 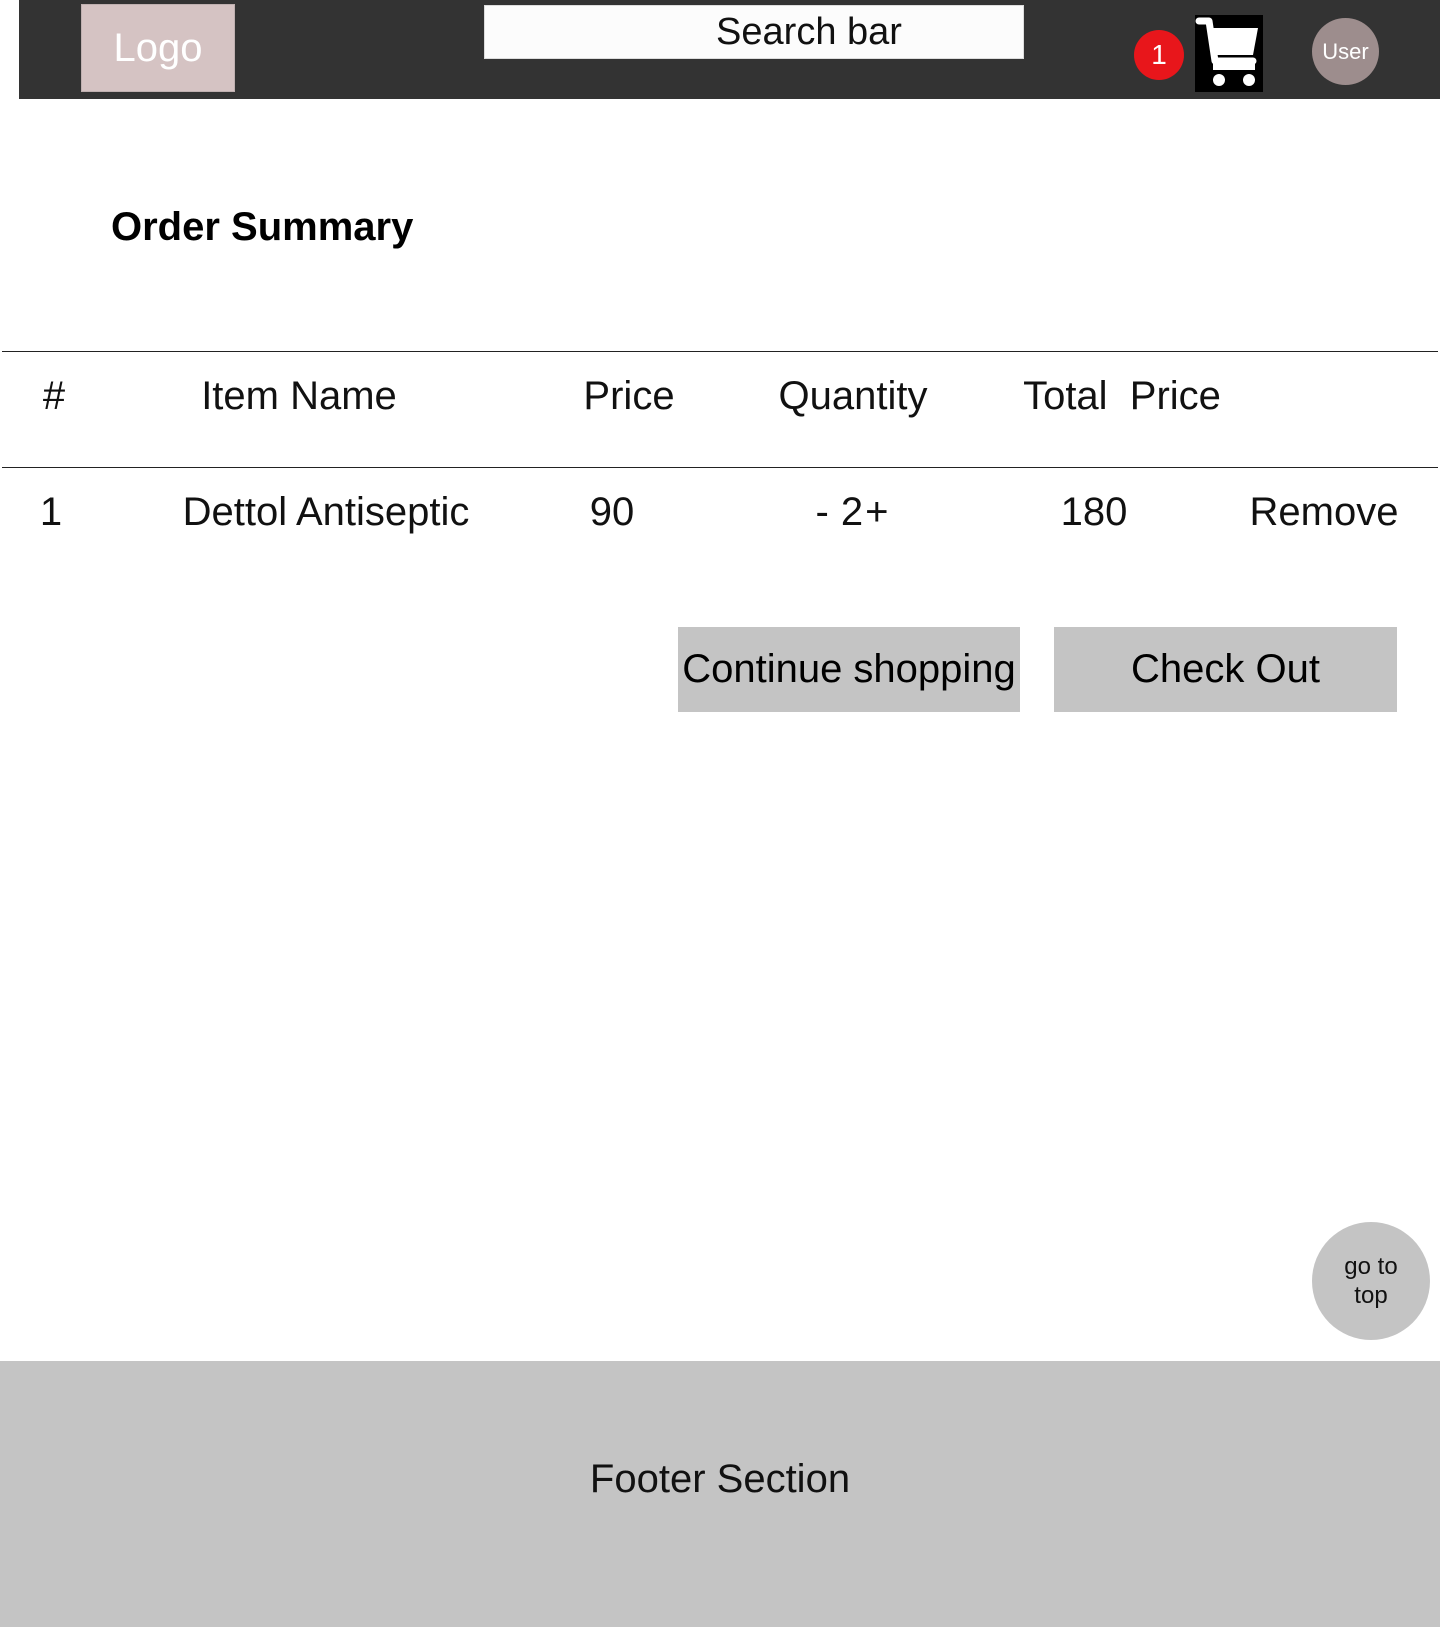 What do you see at coordinates (299, 396) in the screenshot?
I see `column-header-item-name: Item Name` at bounding box center [299, 396].